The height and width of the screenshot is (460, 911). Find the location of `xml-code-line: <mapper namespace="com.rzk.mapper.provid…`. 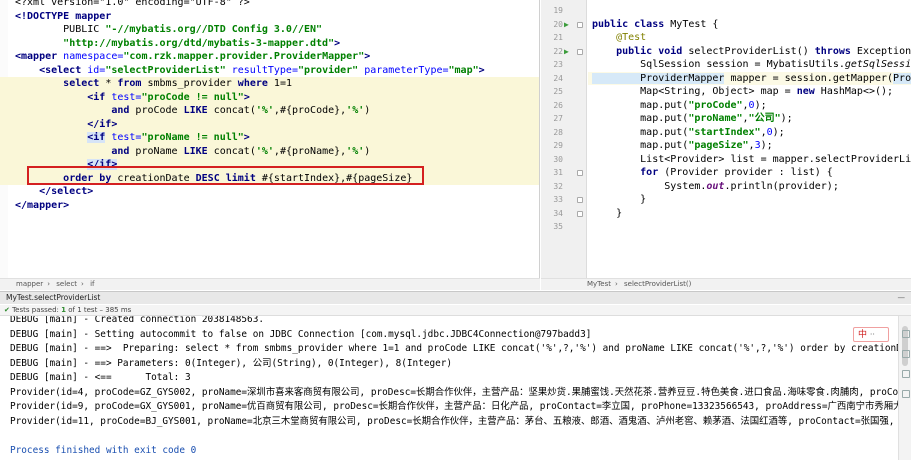

xml-code-line: <mapper namespace="com.rzk.mapper.provid… is located at coordinates (269, 57).